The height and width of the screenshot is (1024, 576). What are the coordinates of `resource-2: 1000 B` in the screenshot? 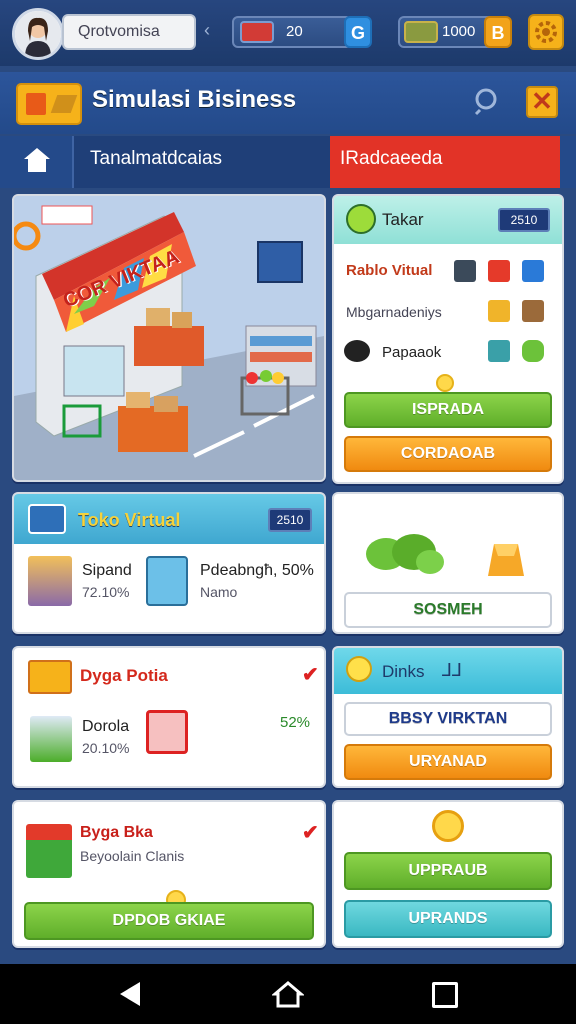 It's located at (455, 32).